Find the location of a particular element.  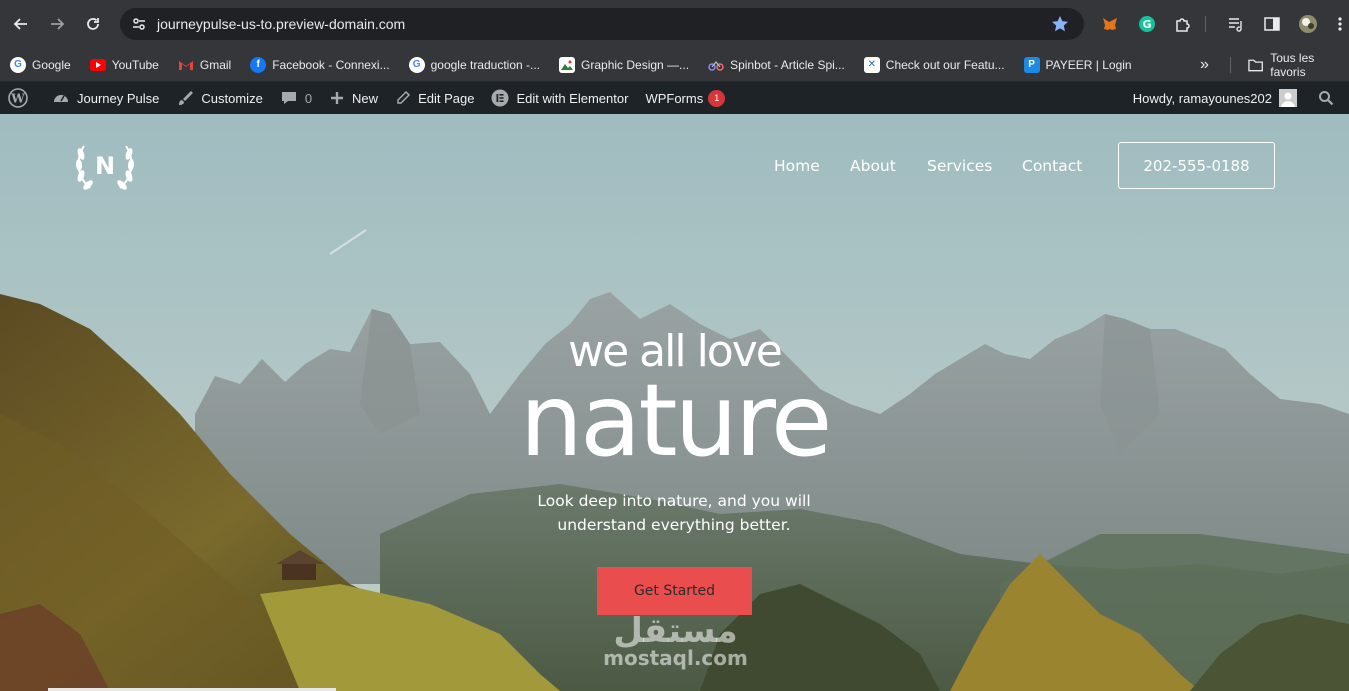

svg-text: W is located at coordinates (17, 99).